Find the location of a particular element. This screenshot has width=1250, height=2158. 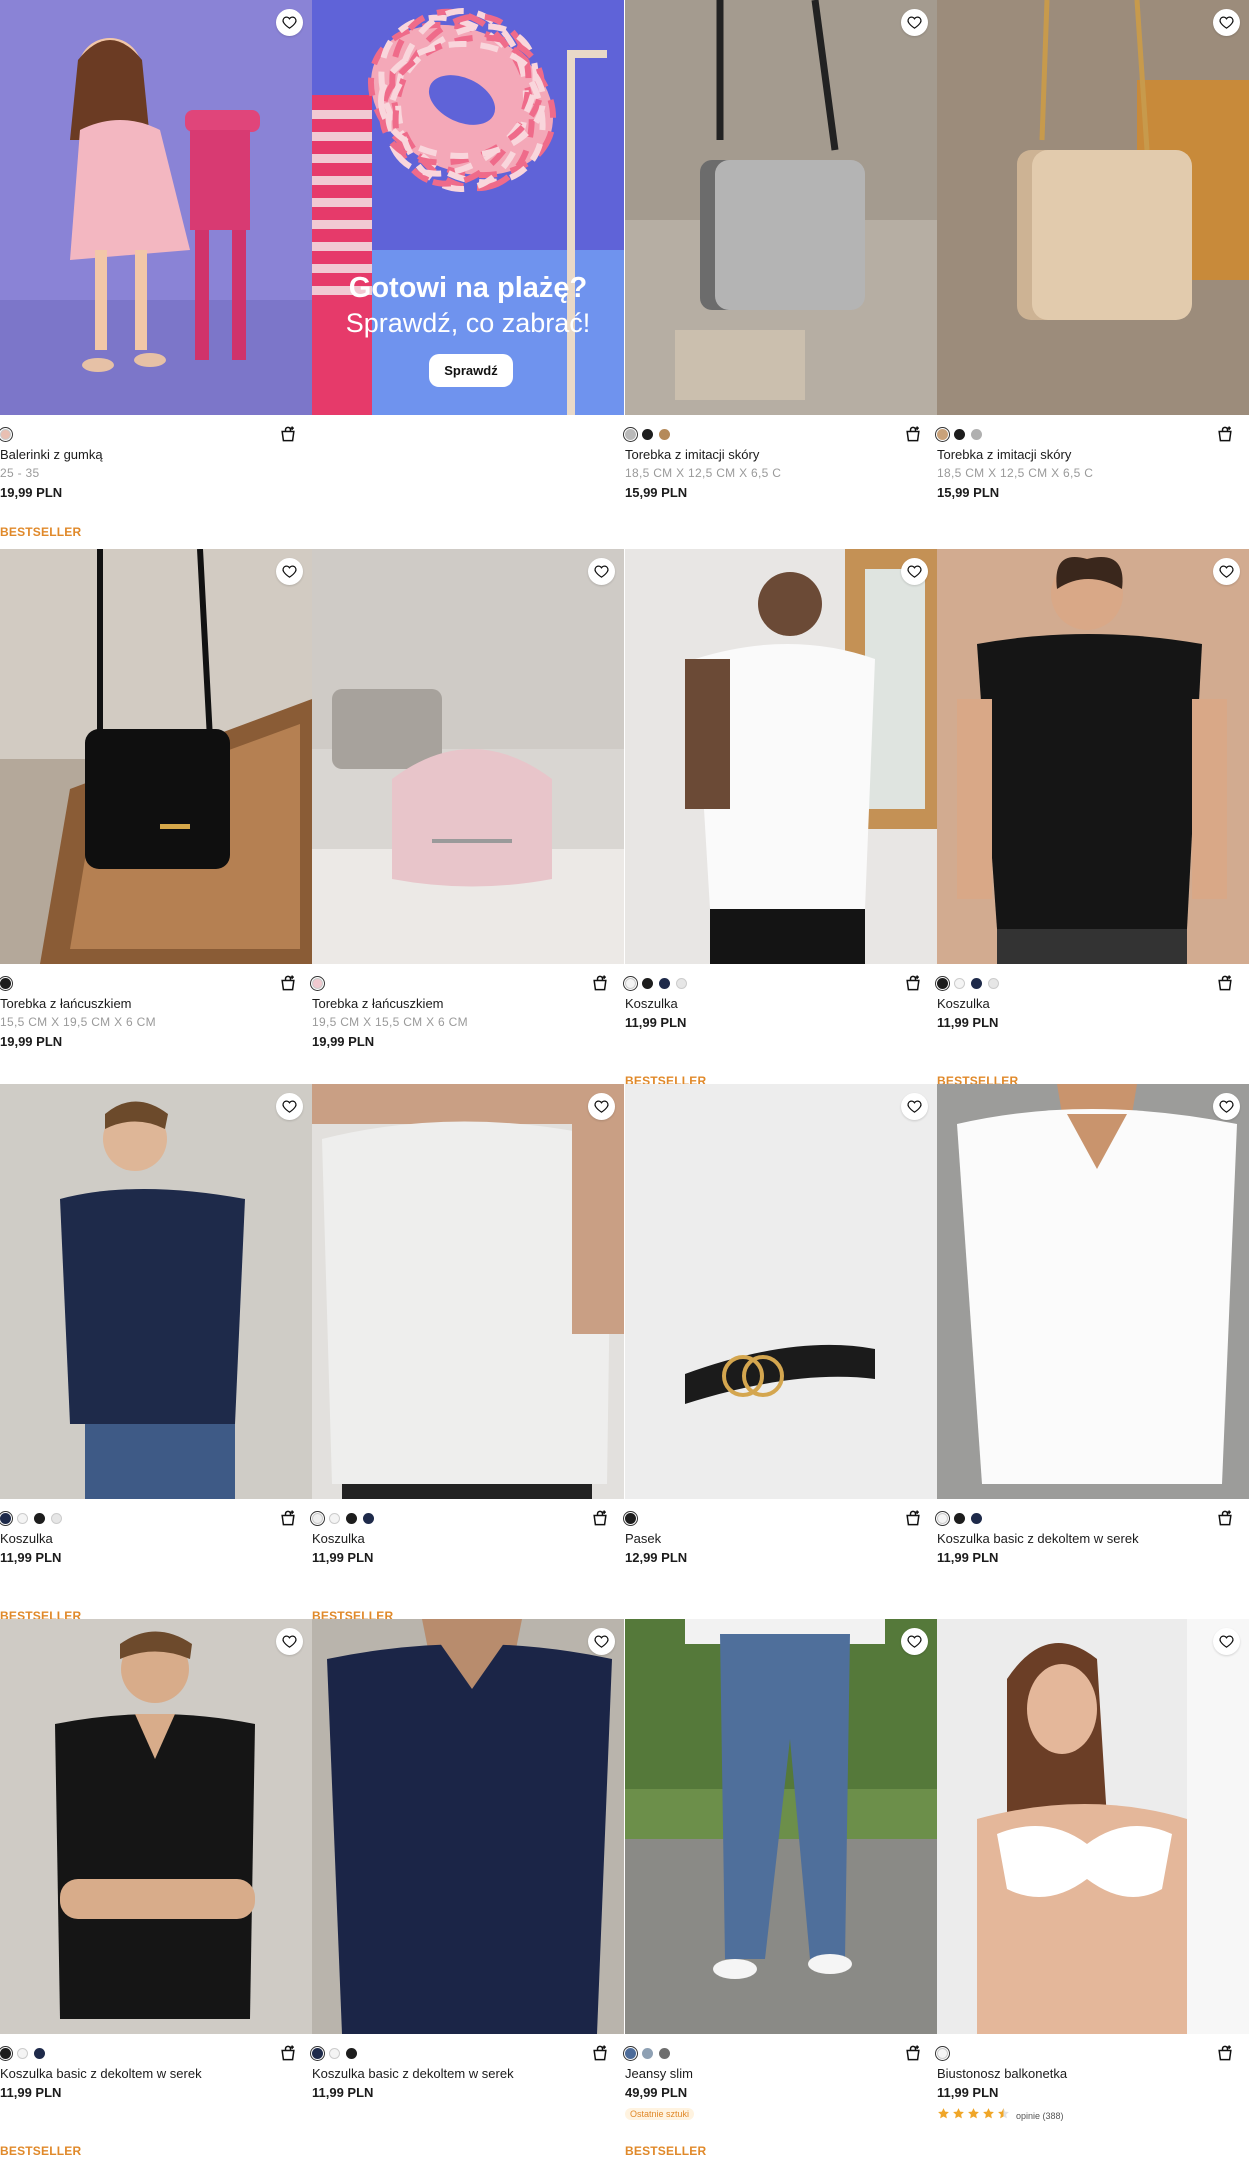

product-name: Pasek is located at coordinates (643, 1538).